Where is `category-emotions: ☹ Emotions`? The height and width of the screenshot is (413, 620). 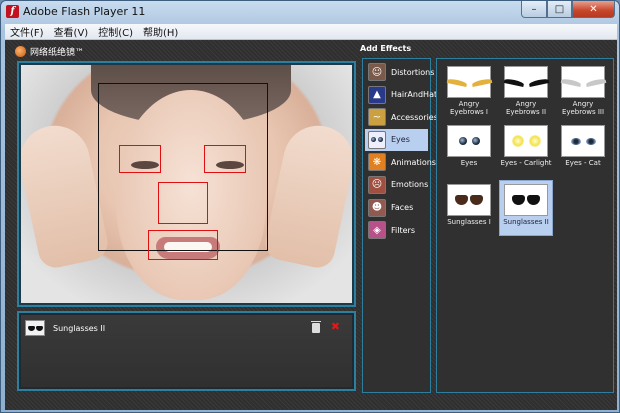 category-emotions: ☹ Emotions is located at coordinates (396, 185).